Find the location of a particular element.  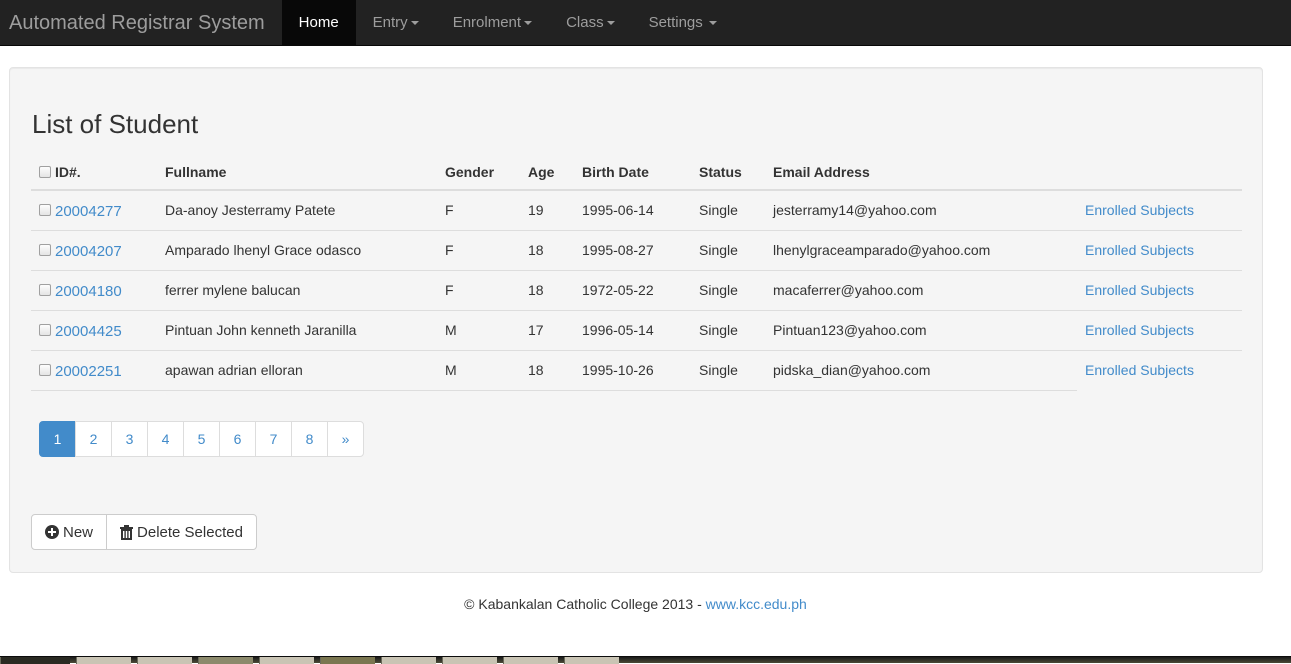

cell-birth-date: 1995-06-14 is located at coordinates (632, 210).